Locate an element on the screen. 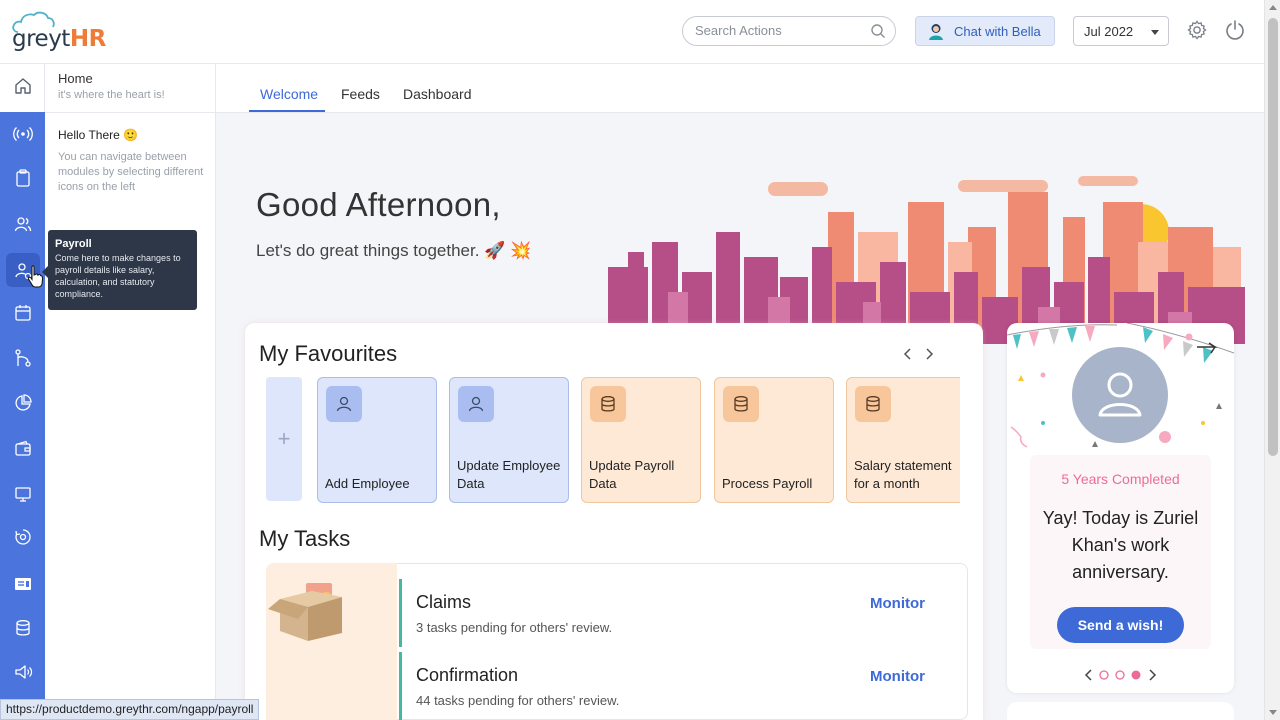  box-illustration-icon is located at coordinates (305, 612).